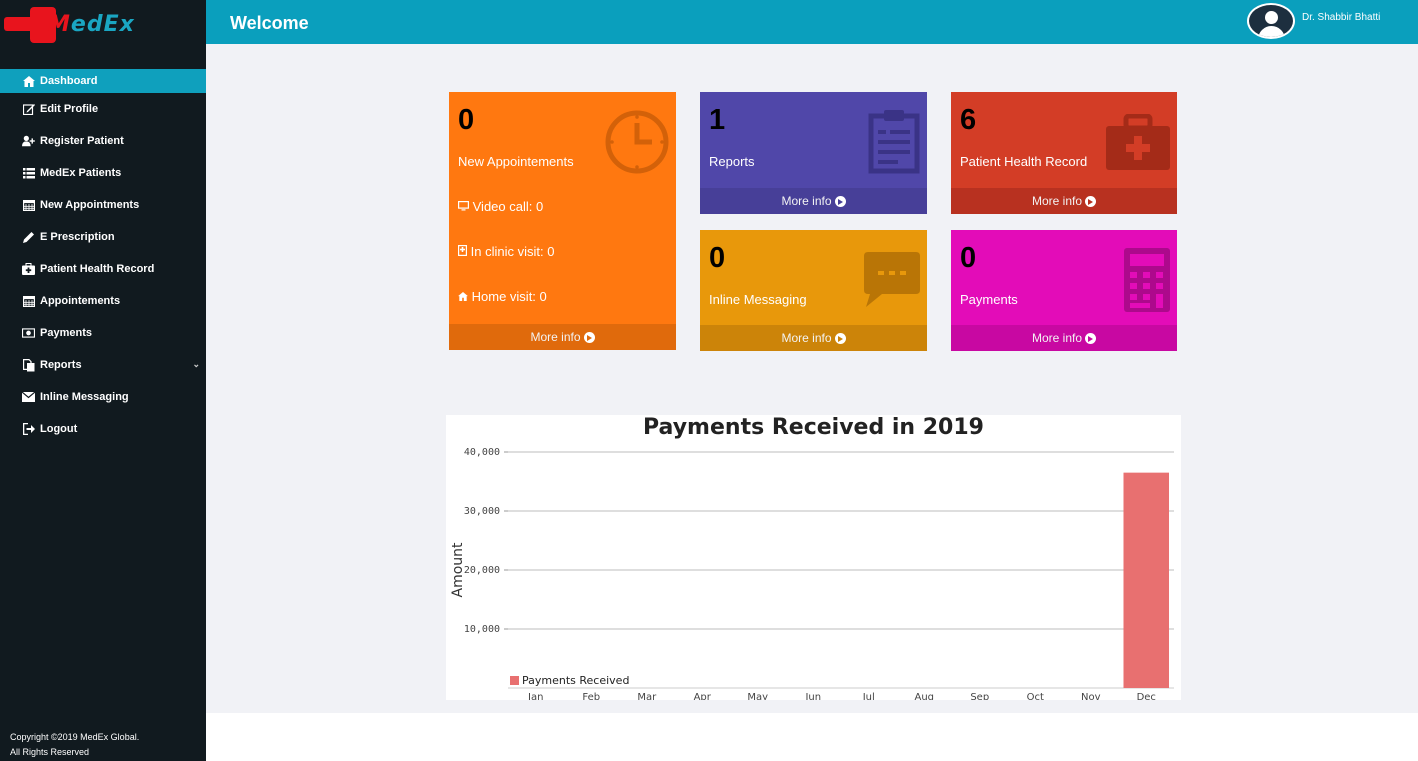 This screenshot has width=1418, height=761. I want to click on logo-text-first: M, so click(59, 24).